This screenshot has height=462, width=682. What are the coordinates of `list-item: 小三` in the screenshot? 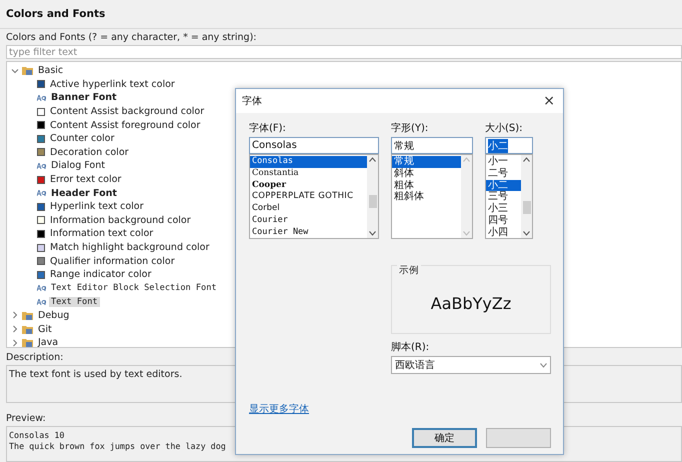 It's located at (503, 209).